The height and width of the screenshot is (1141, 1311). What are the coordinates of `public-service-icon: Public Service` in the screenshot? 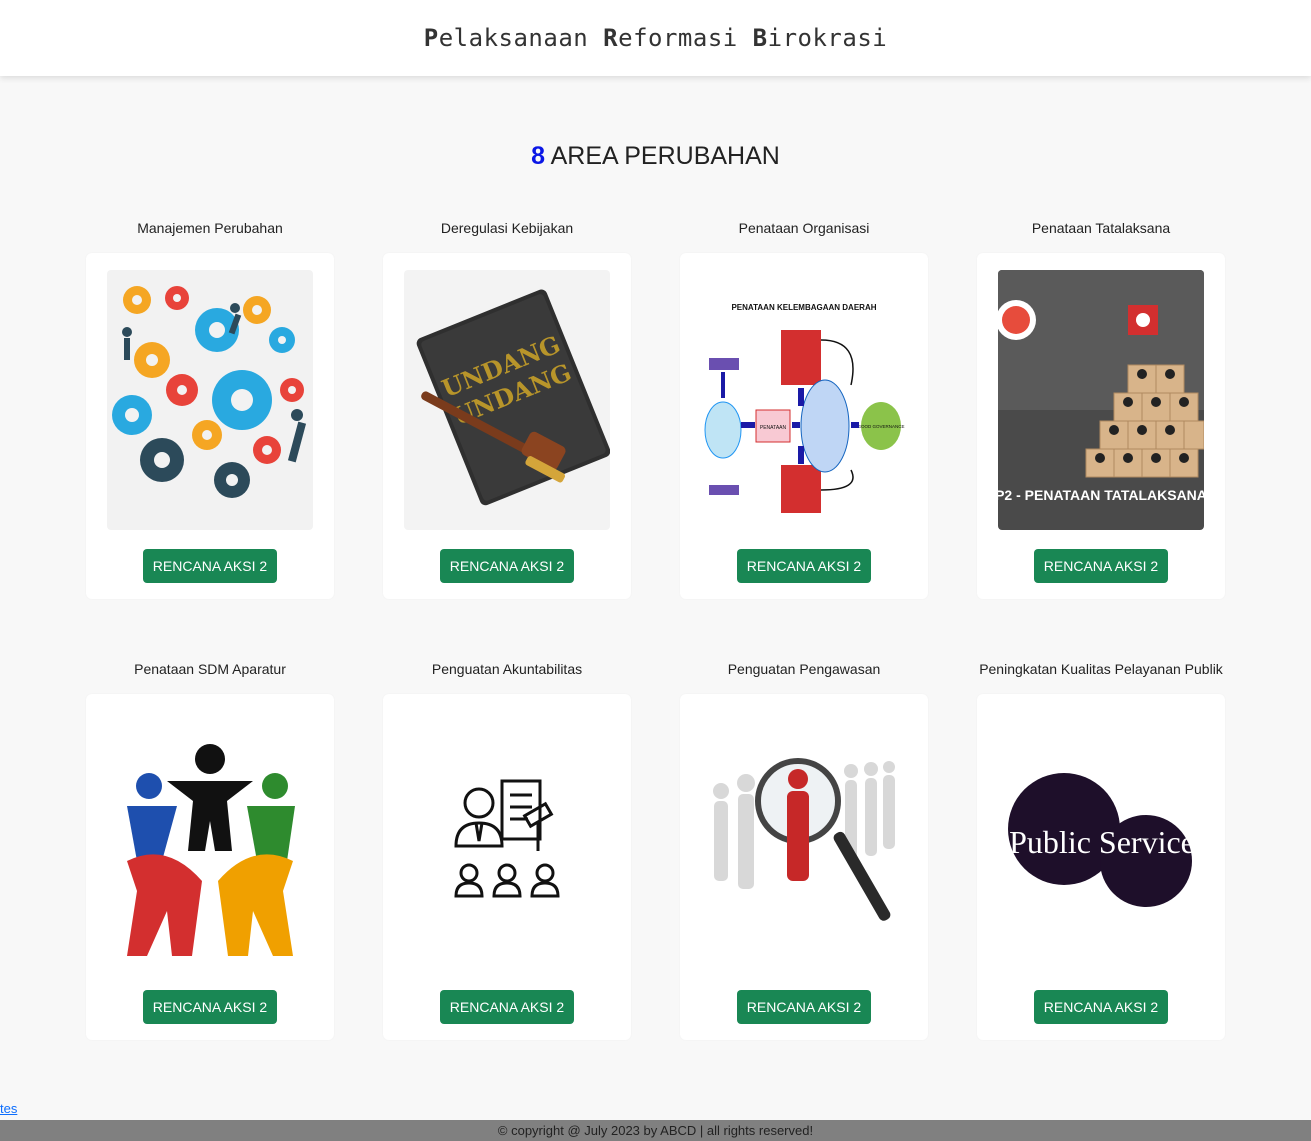 It's located at (1101, 841).